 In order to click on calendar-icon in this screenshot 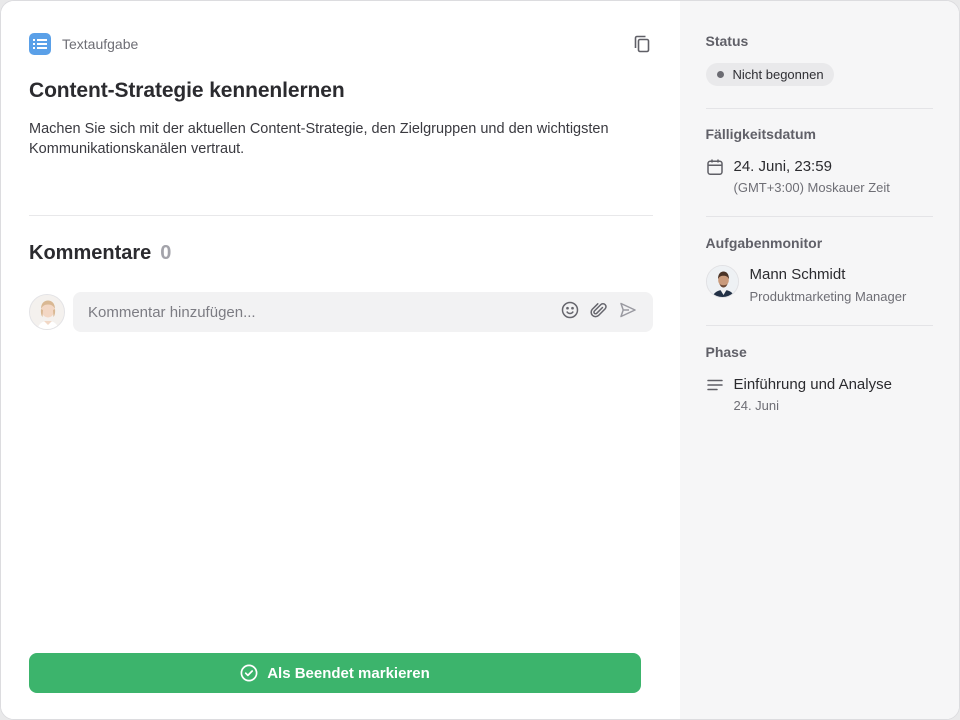, I will do `click(715, 167)`.